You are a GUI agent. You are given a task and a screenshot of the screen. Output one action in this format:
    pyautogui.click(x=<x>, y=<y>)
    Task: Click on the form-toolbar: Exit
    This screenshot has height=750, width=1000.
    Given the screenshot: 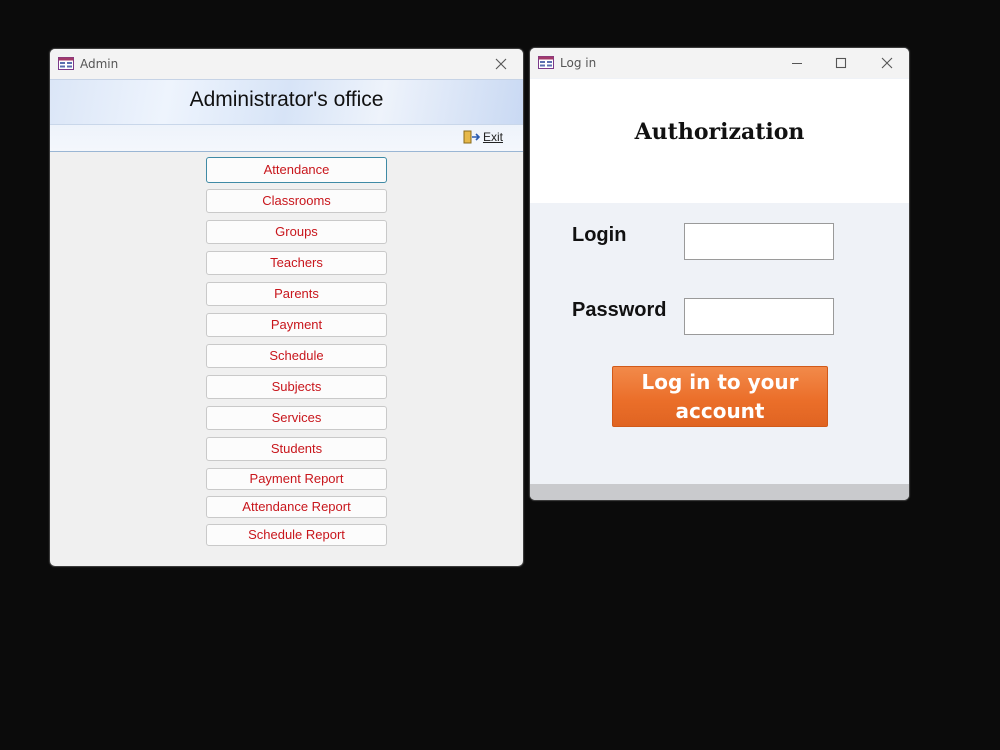 What is the action you would take?
    pyautogui.click(x=286, y=138)
    